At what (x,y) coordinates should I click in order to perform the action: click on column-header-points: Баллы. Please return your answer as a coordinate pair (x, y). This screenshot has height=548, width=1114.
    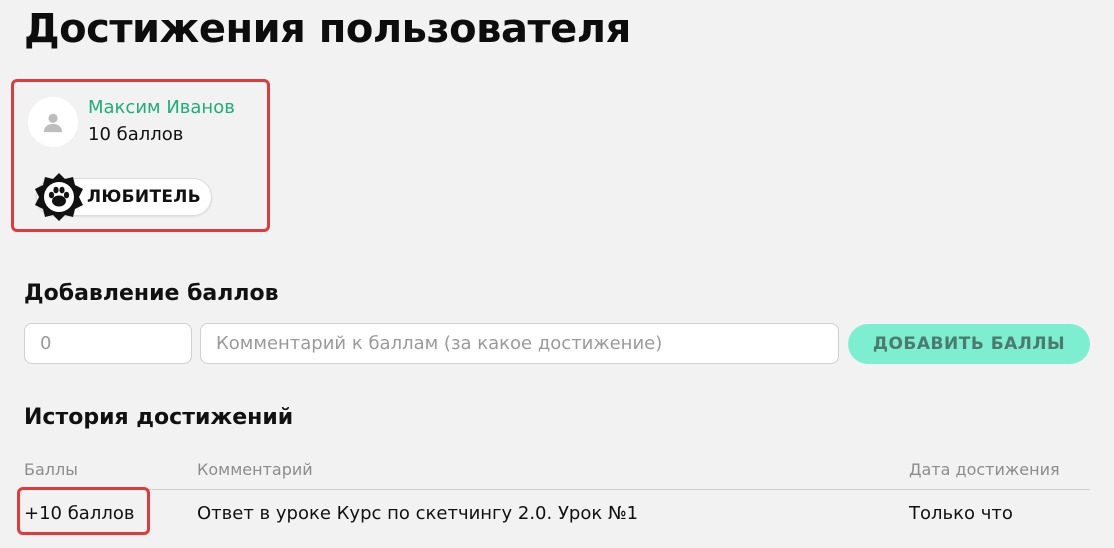
    Looking at the image, I should click on (51, 469).